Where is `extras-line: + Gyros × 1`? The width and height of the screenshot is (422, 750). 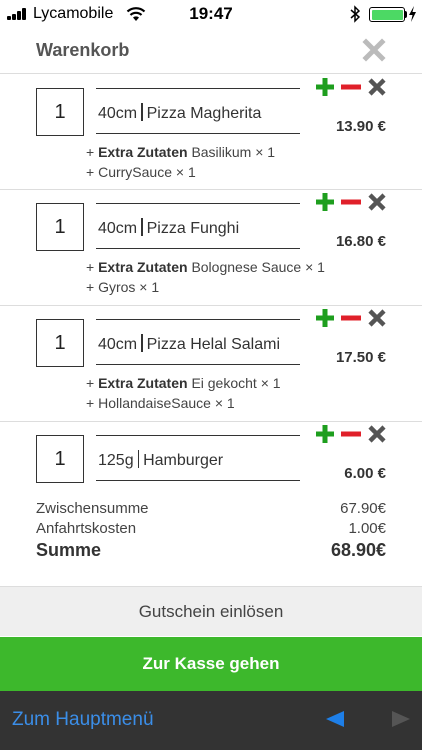
extras-line: + Gyros × 1 is located at coordinates (123, 287).